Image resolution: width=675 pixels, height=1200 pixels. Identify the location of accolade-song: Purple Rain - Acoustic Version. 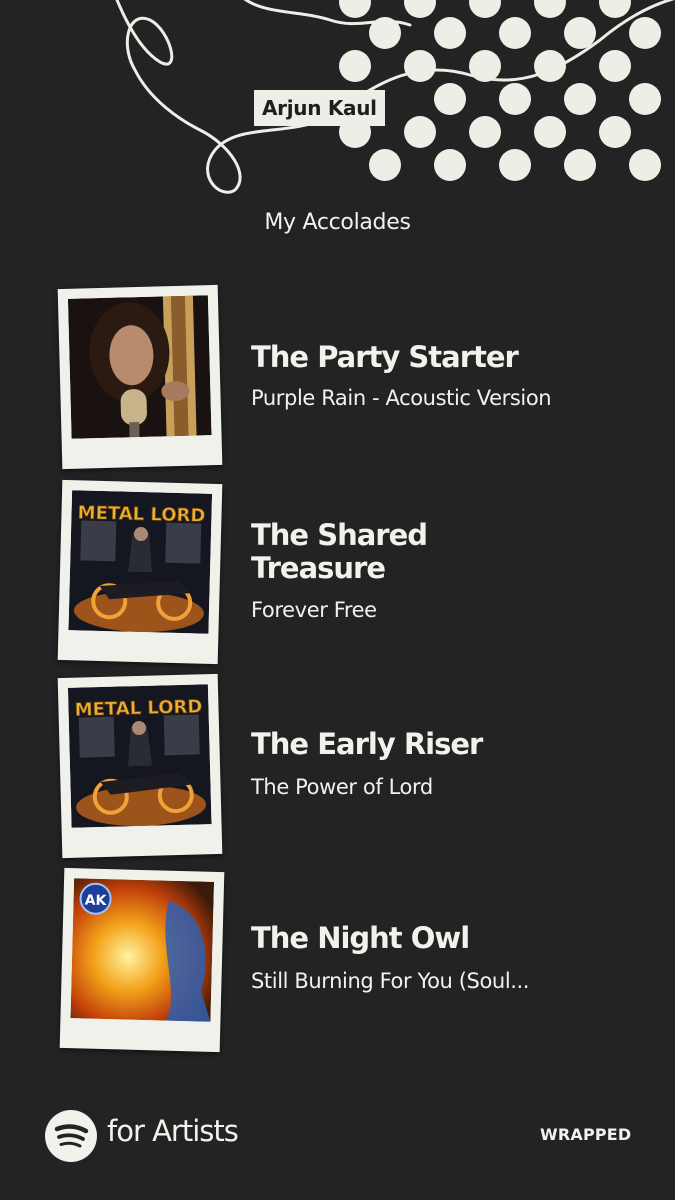
(401, 398).